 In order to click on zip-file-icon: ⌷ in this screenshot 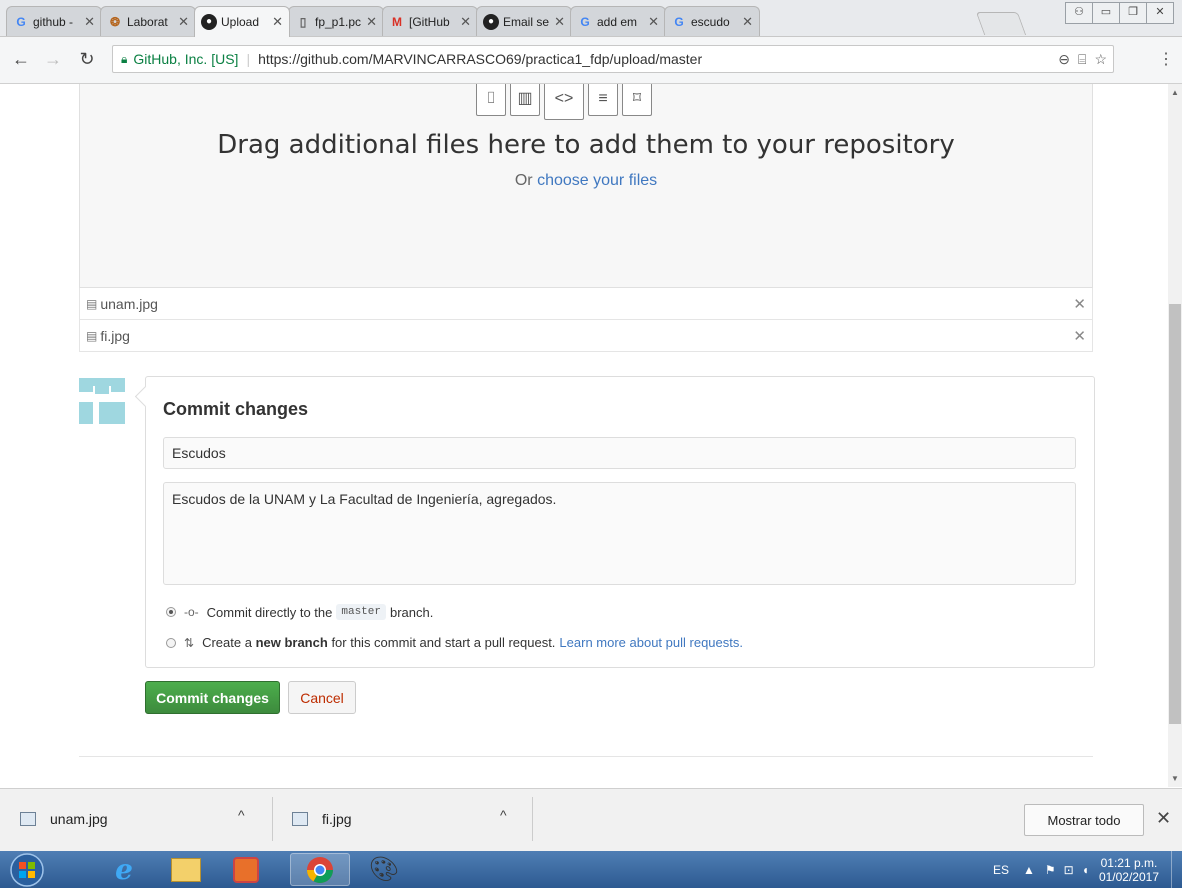, I will do `click(491, 100)`.